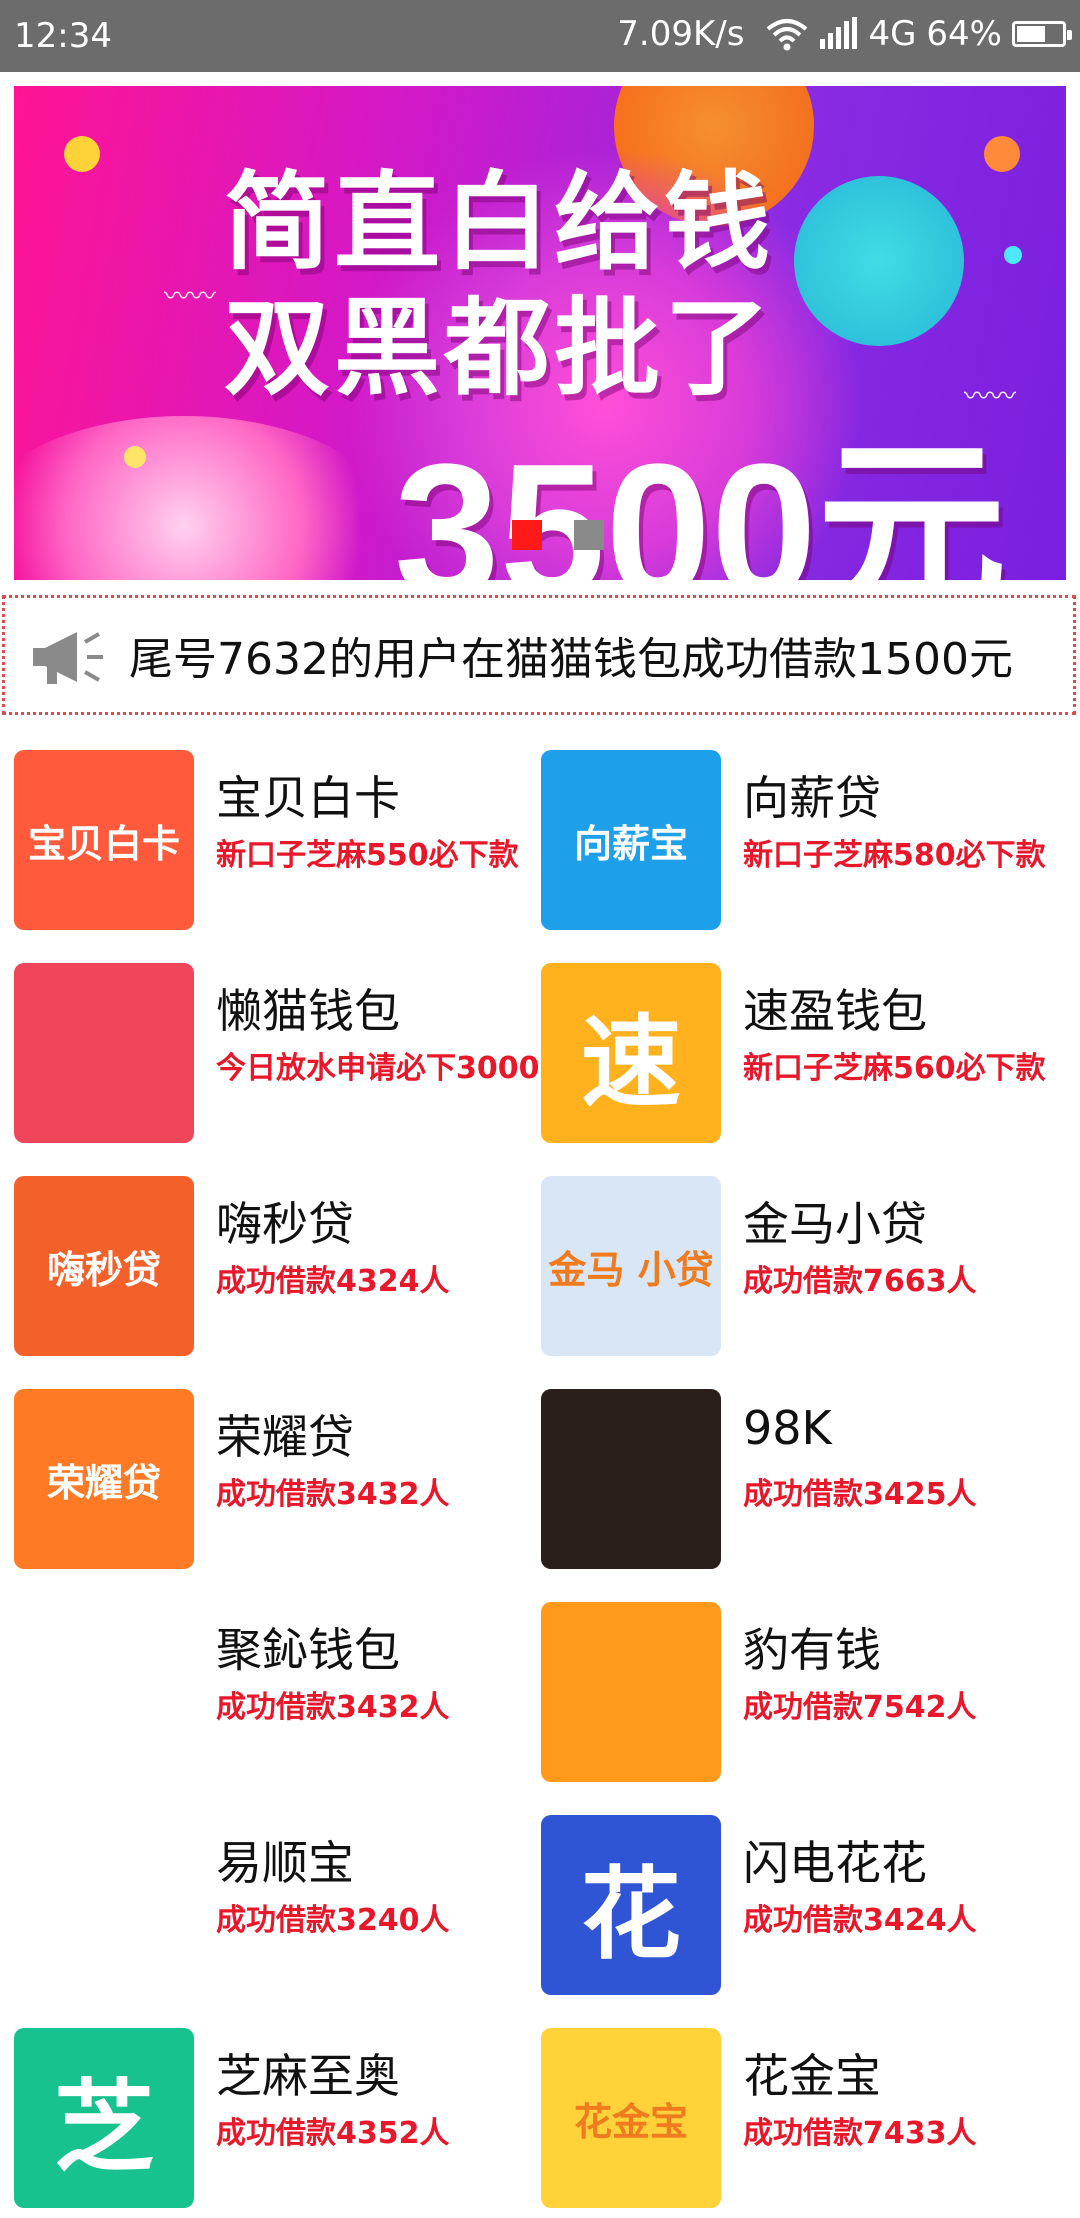 Image resolution: width=1080 pixels, height=2218 pixels. What do you see at coordinates (860, 2133) in the screenshot?
I see `app-description: 成功借款7433人` at bounding box center [860, 2133].